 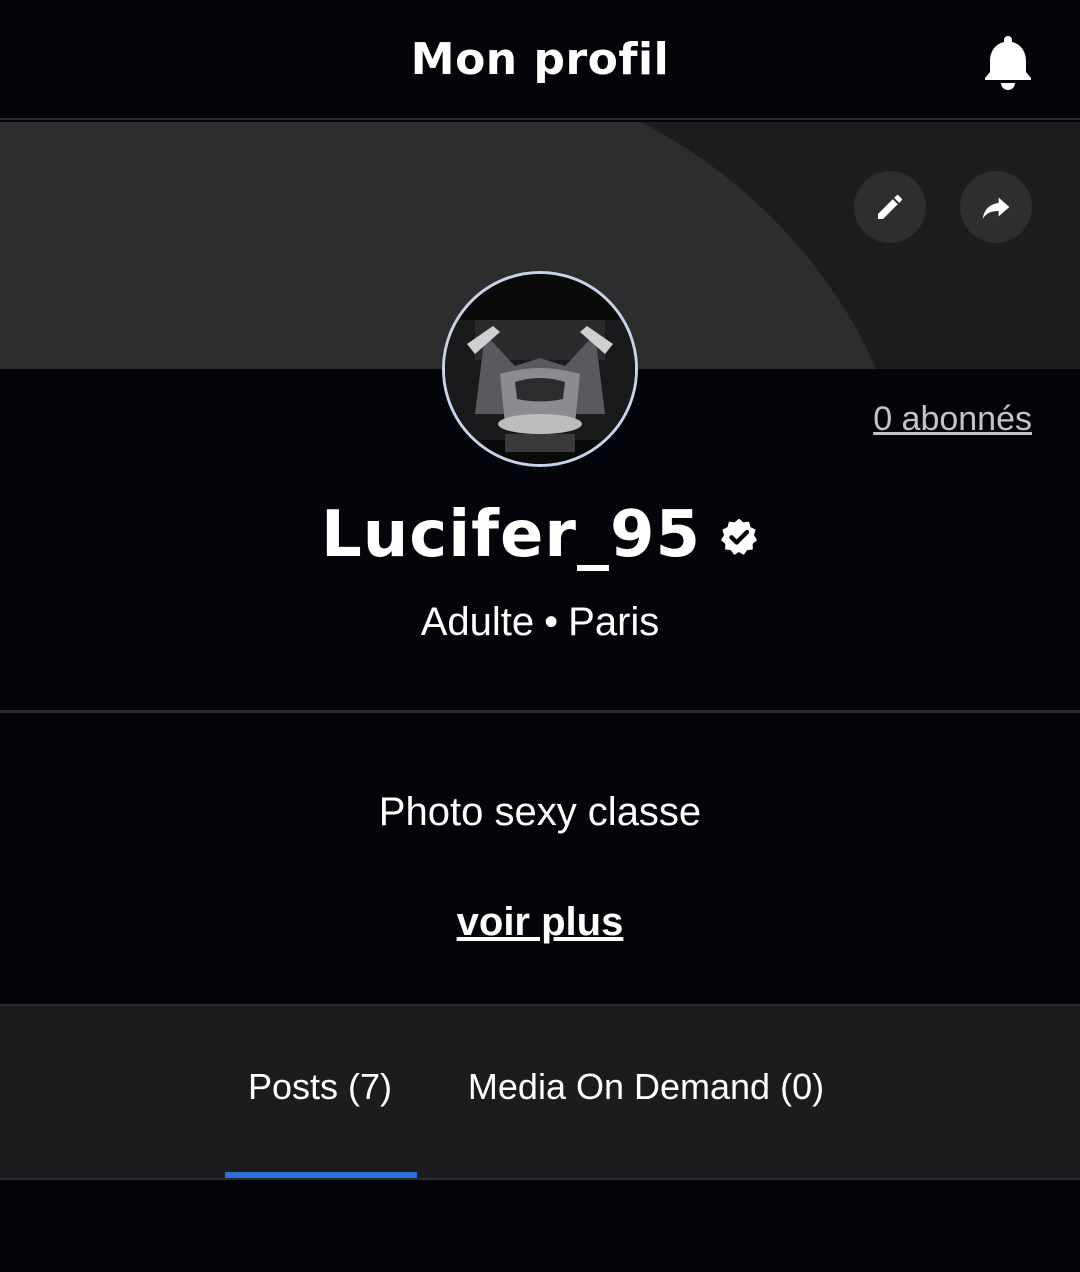 I want to click on tab-posts: Posts (7), so click(x=320, y=1087).